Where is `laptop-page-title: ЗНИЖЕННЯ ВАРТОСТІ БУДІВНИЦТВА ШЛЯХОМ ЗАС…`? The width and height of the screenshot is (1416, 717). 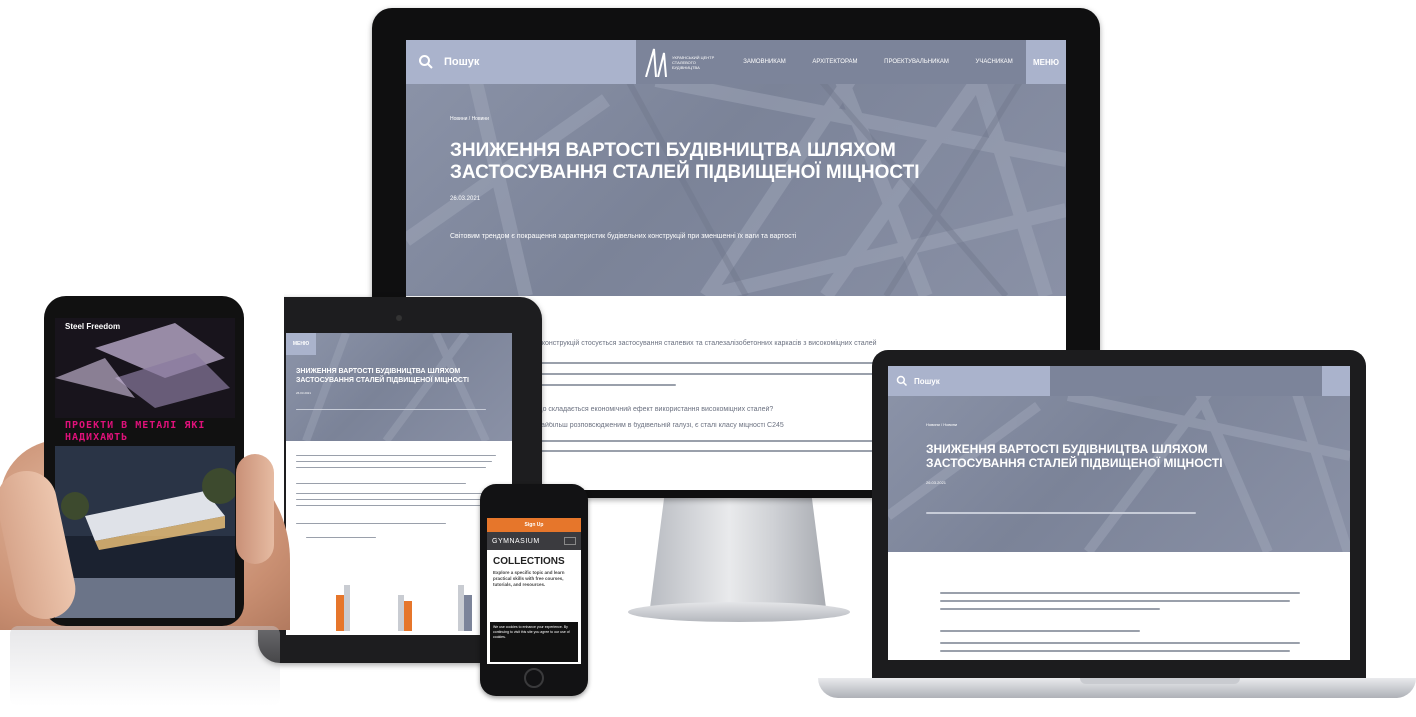 laptop-page-title: ЗНИЖЕННЯ ВАРТОСТІ БУДІВНИЦТВА ШЛЯХОМ ЗАС… is located at coordinates (1074, 456).